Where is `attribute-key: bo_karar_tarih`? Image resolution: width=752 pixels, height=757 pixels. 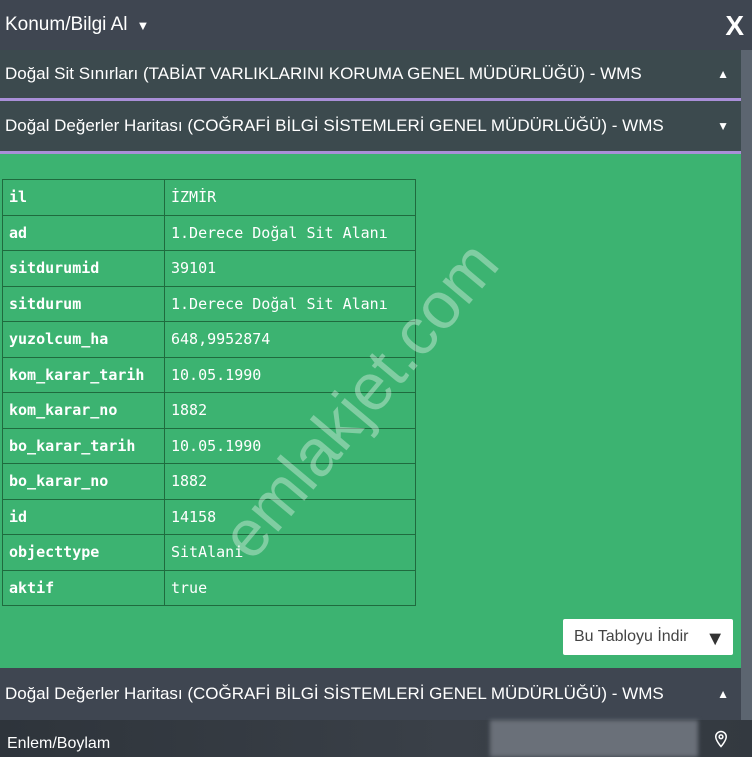
attribute-key: bo_karar_tarih is located at coordinates (83, 445).